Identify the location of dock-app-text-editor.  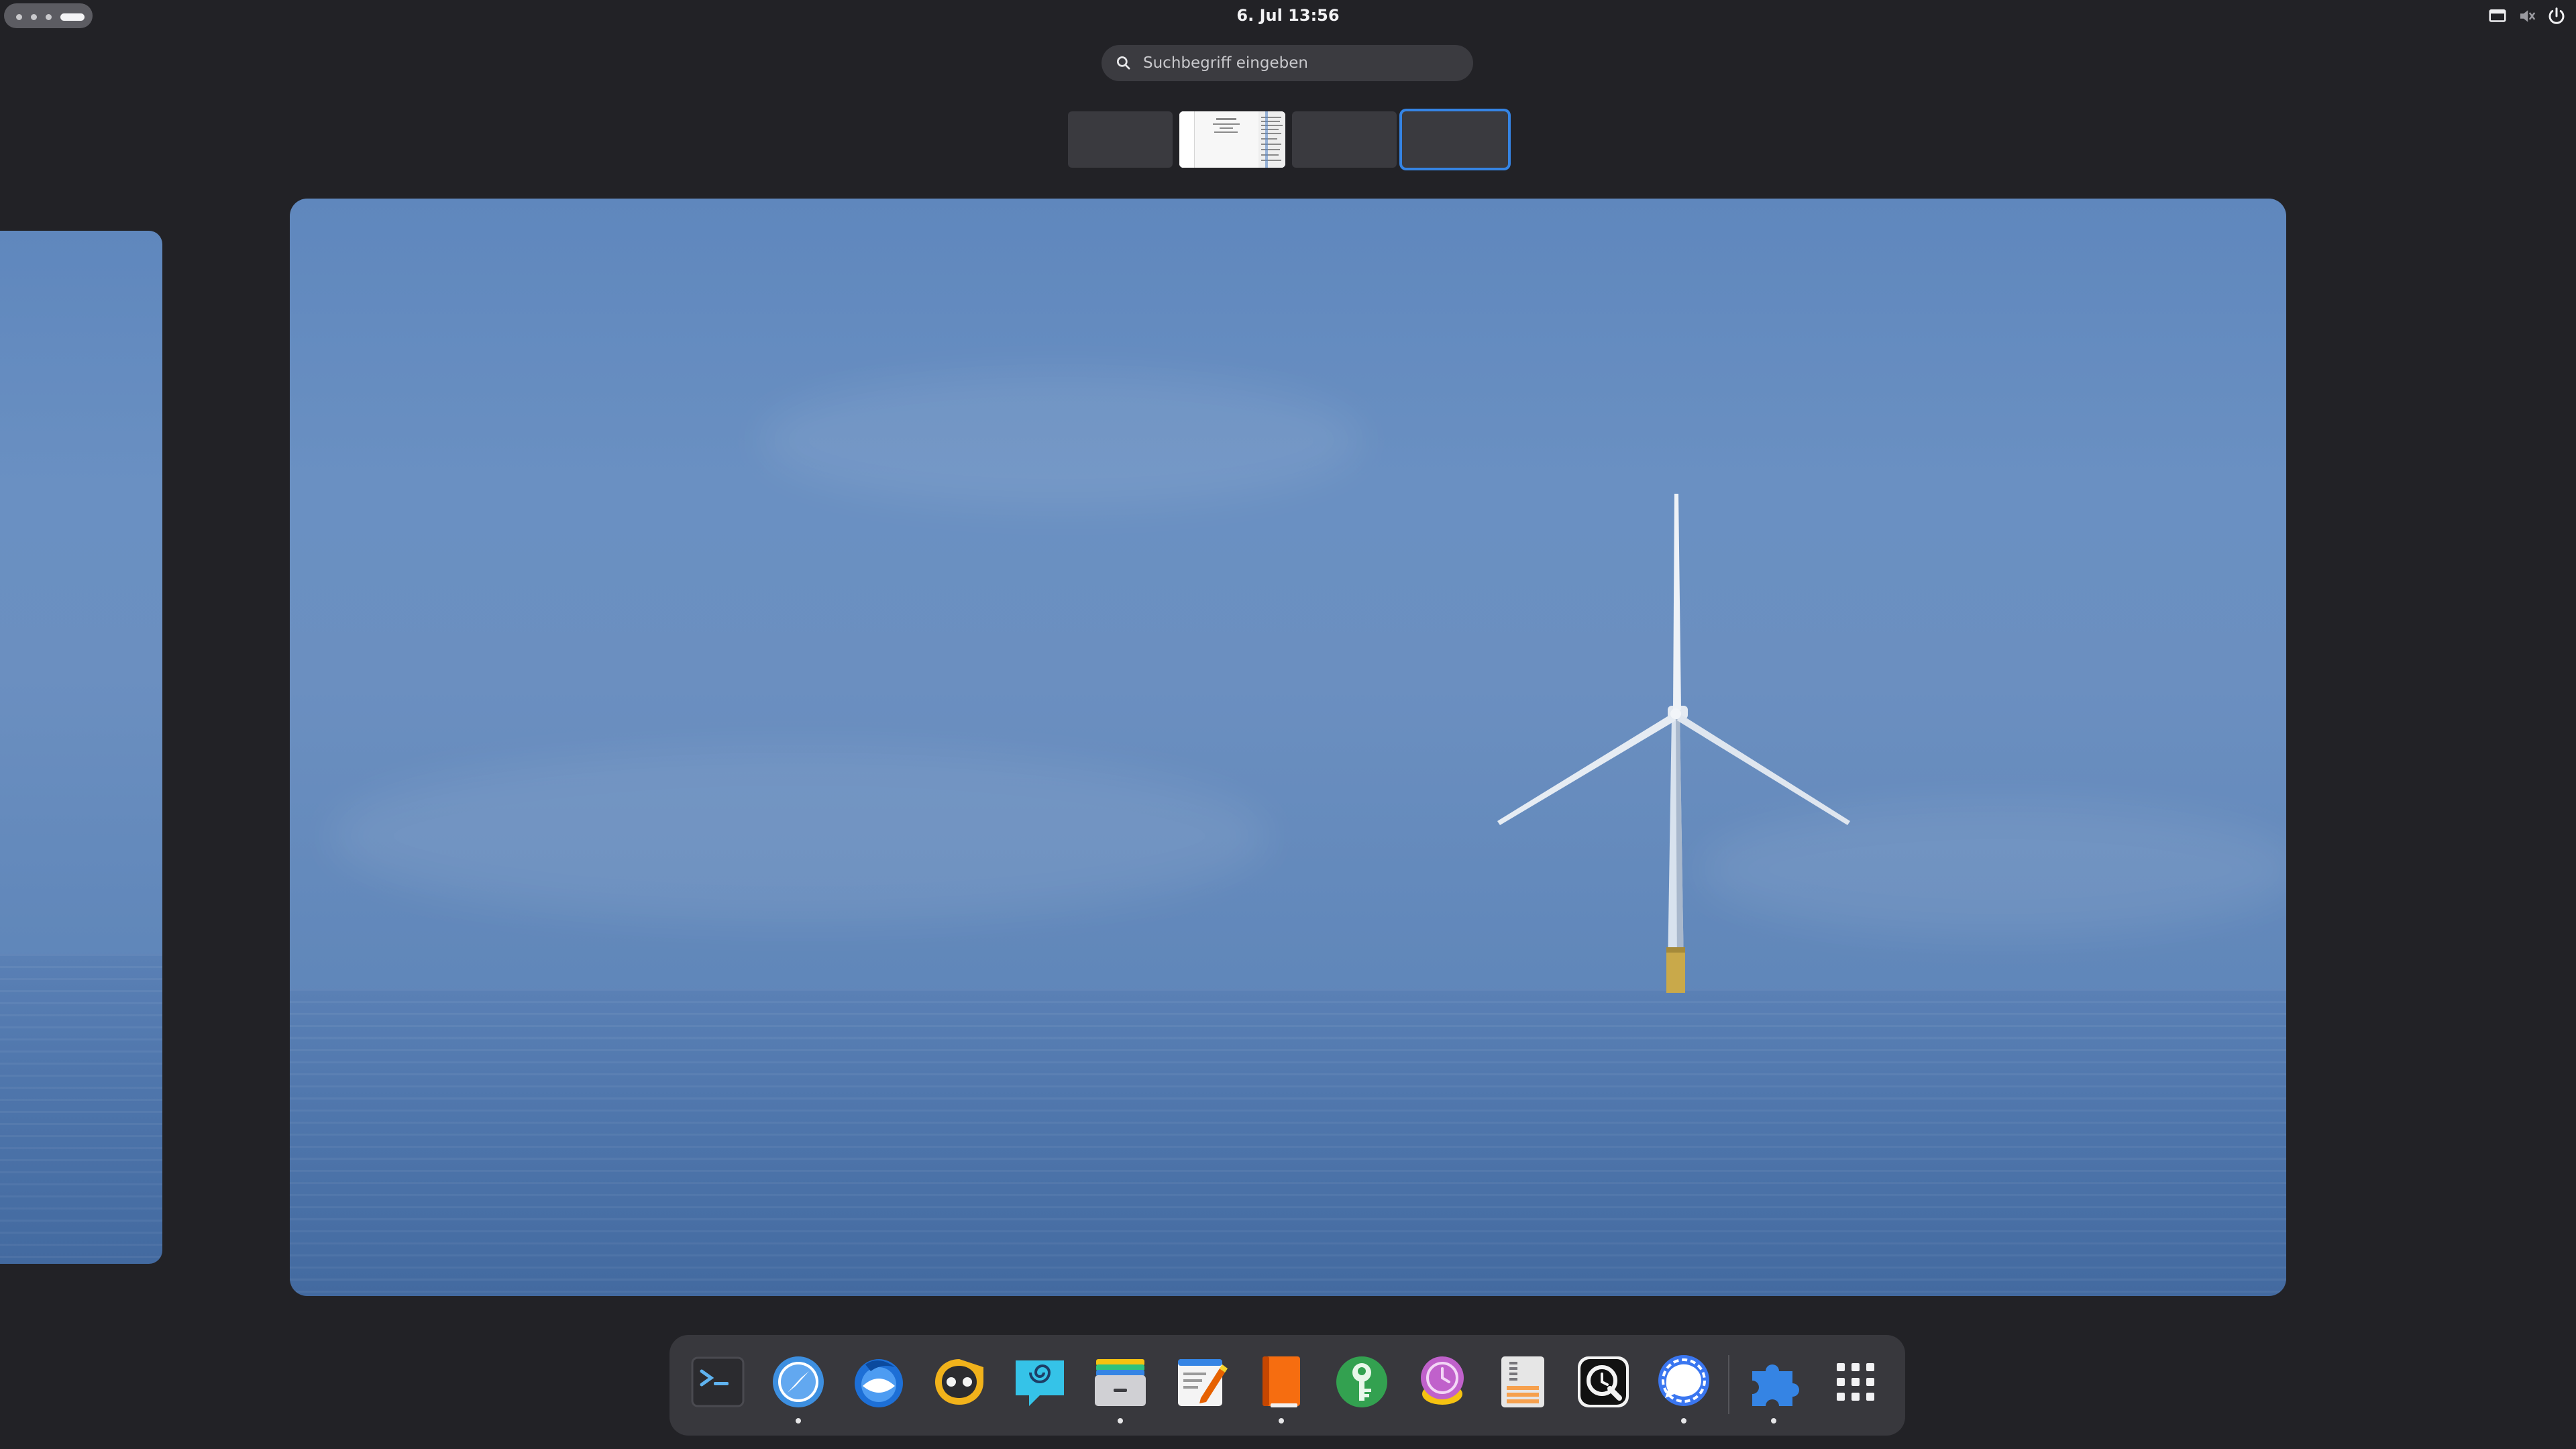
(1201, 1382).